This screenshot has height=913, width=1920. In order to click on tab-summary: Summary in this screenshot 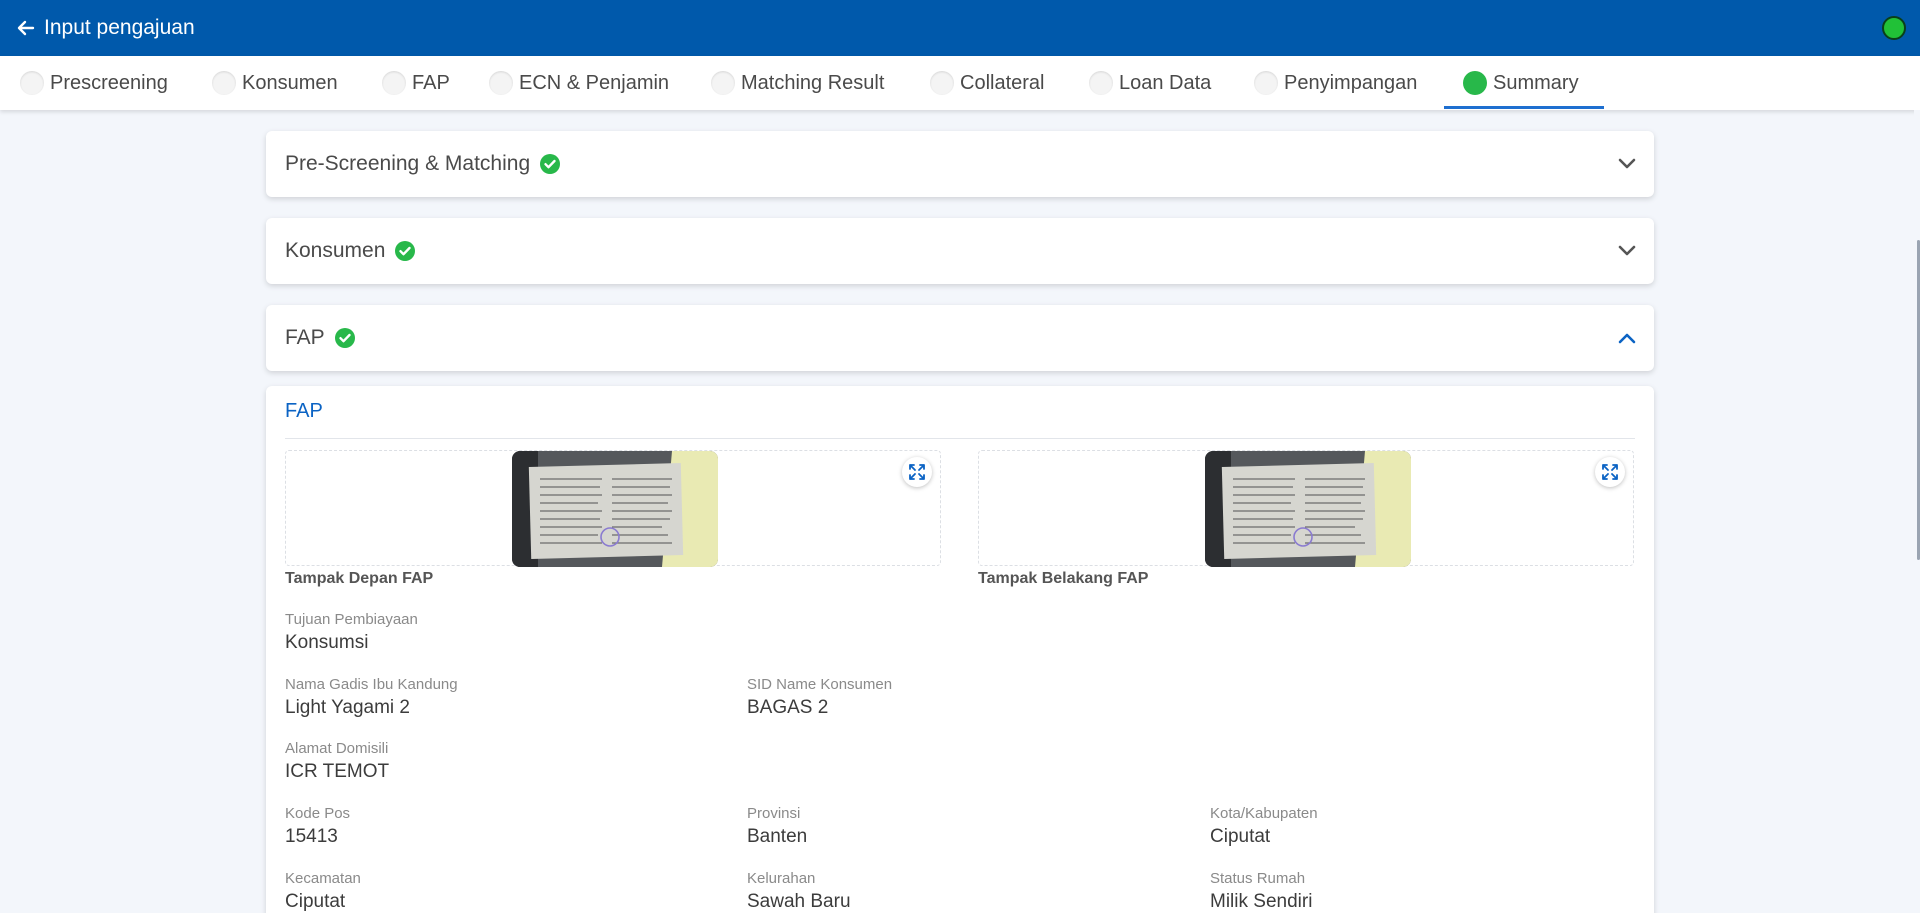, I will do `click(1521, 83)`.